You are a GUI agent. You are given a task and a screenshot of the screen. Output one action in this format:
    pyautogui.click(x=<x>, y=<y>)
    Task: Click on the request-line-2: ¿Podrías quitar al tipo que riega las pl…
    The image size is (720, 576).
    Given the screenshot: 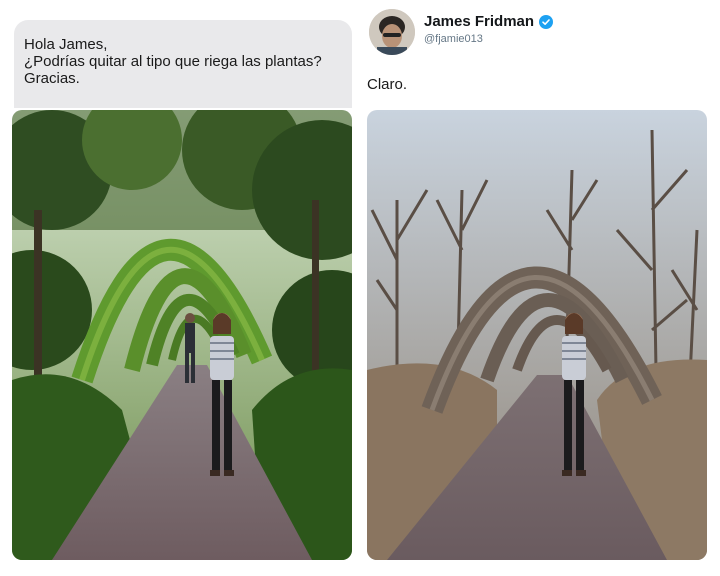 What is the action you would take?
    pyautogui.click(x=173, y=61)
    